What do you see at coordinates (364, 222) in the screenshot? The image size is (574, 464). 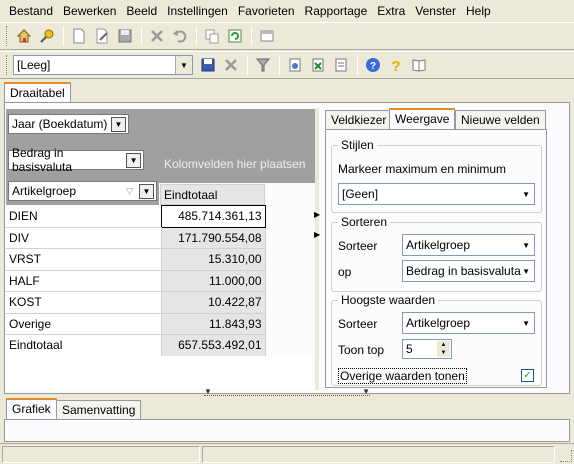 I see `group-sorteren-title: Sorteren` at bounding box center [364, 222].